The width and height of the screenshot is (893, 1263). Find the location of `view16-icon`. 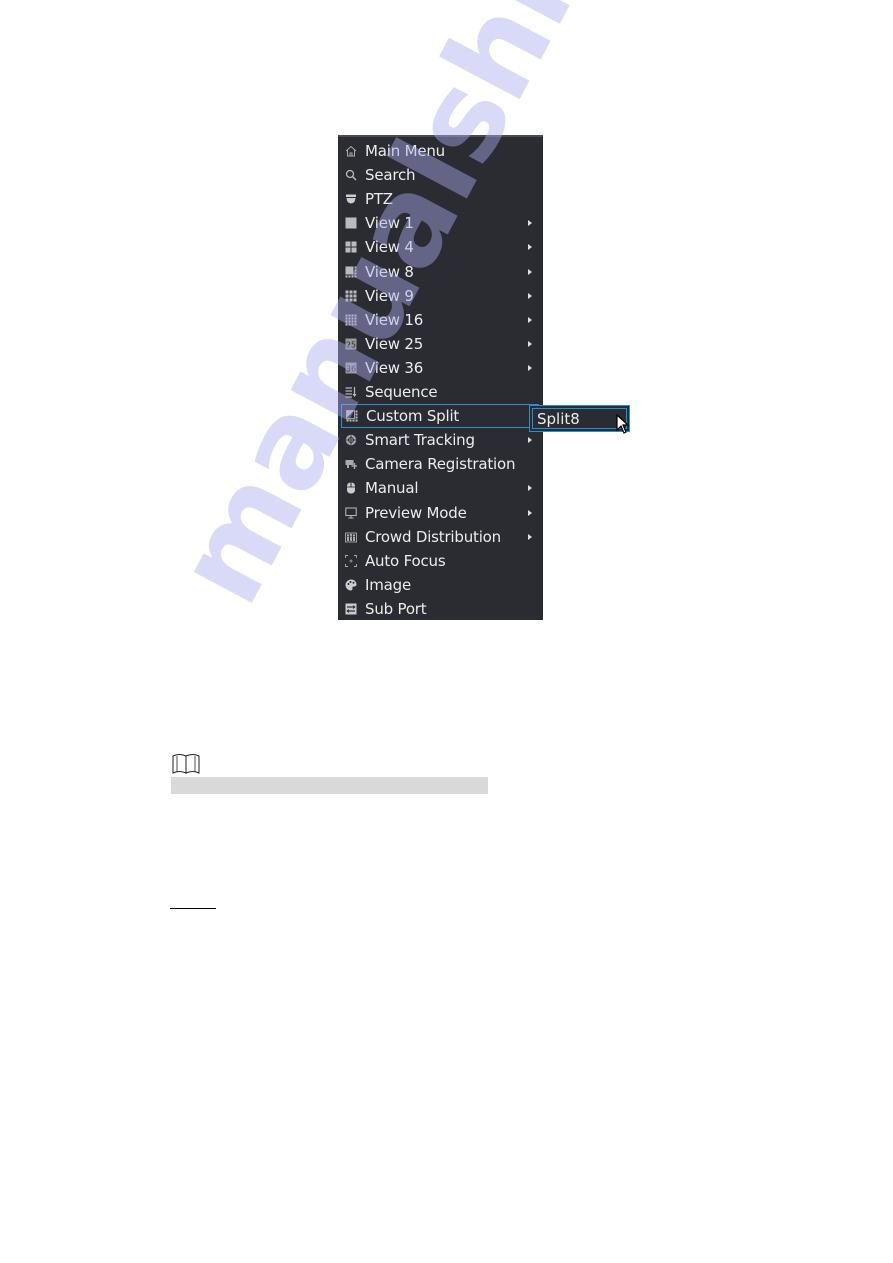

view16-icon is located at coordinates (351, 320).